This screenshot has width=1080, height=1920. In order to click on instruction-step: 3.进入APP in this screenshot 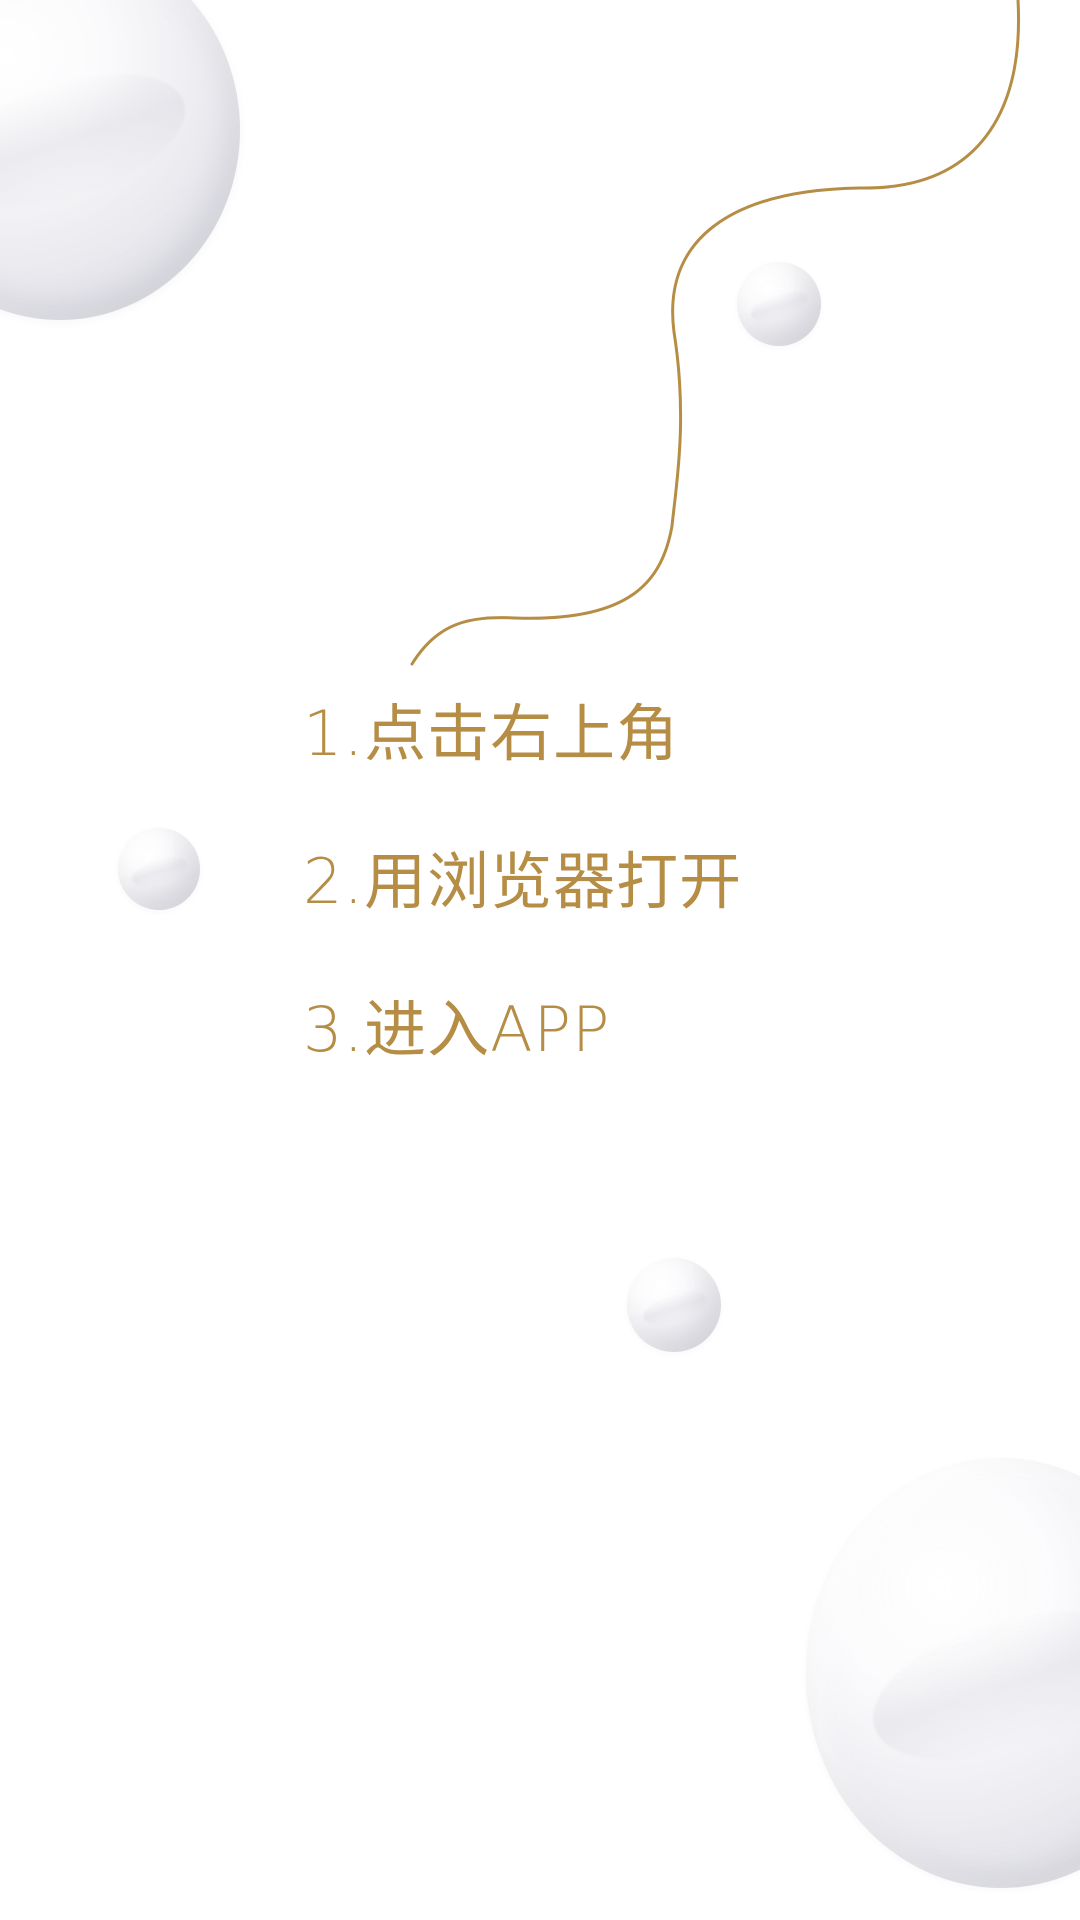, I will do `click(457, 1029)`.